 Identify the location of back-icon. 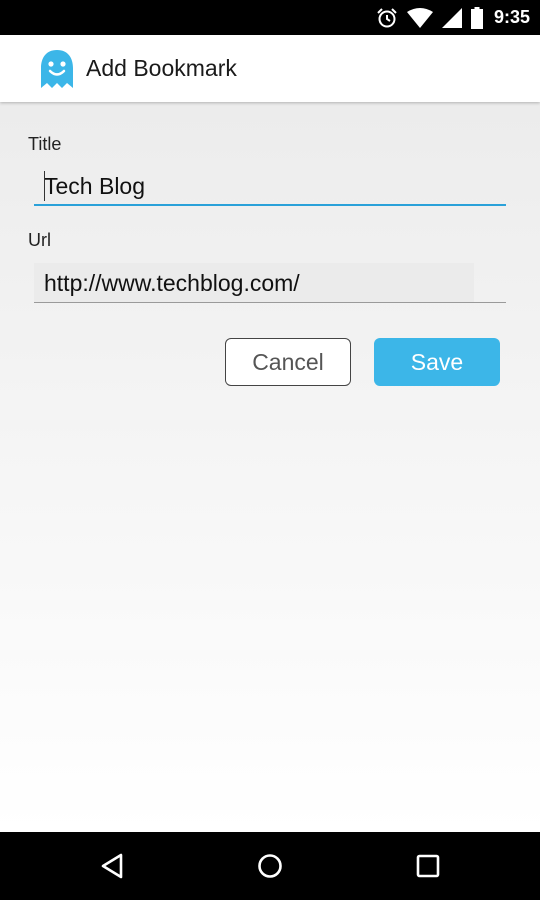
(113, 866).